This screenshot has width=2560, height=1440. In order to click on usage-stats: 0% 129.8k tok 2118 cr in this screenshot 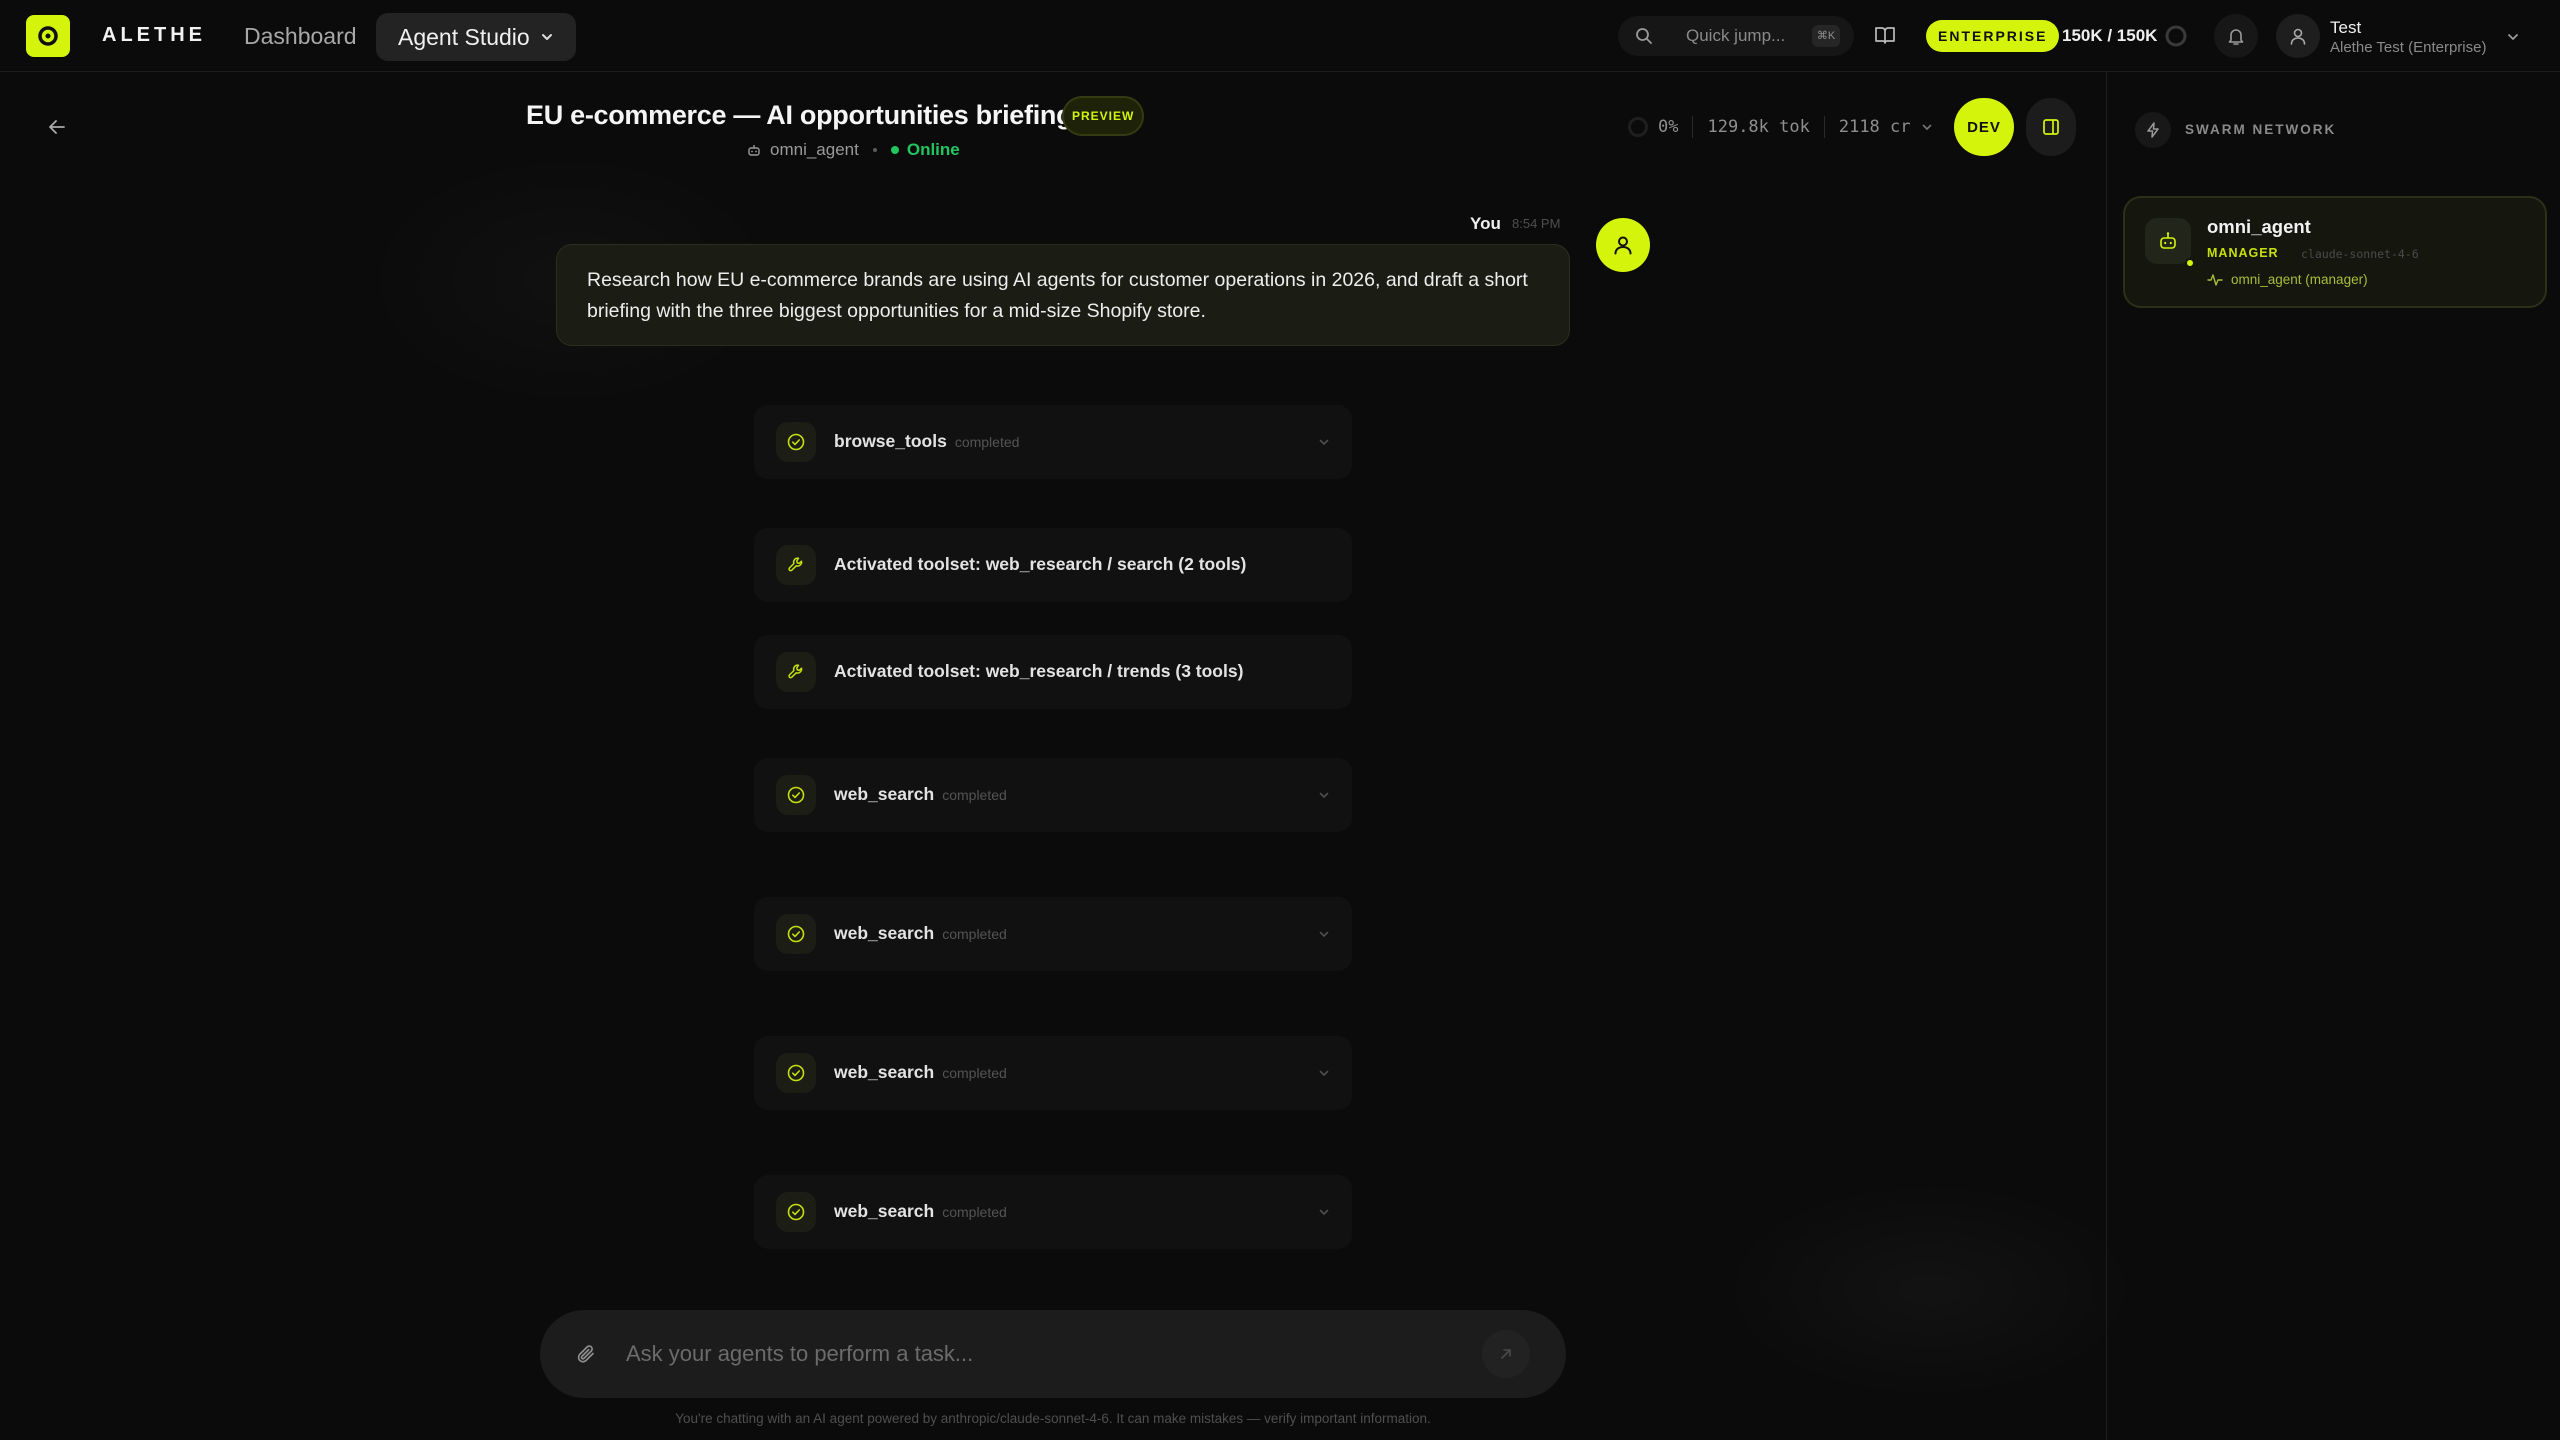, I will do `click(1780, 127)`.